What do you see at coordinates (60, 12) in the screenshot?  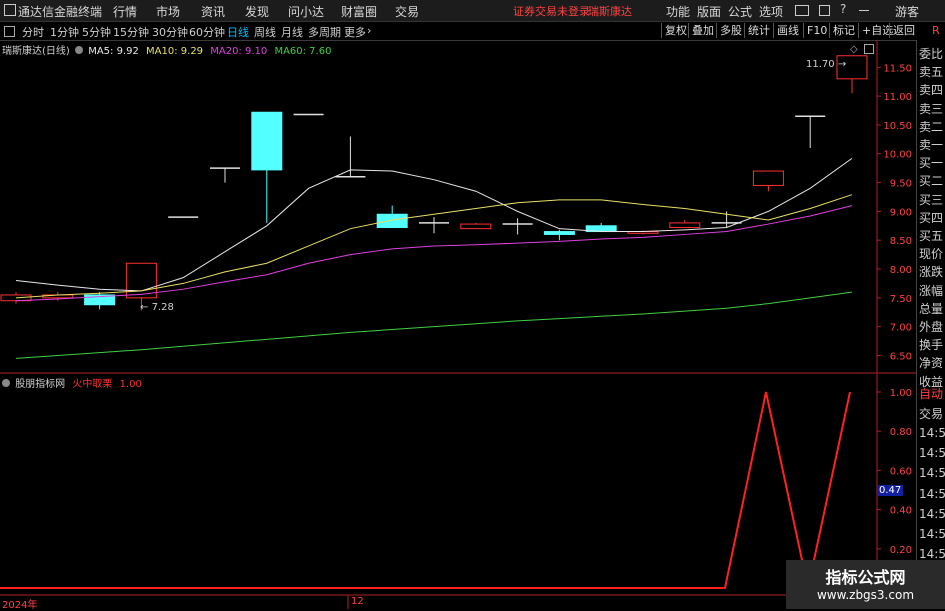 I see `app-title: 通达信金融终端` at bounding box center [60, 12].